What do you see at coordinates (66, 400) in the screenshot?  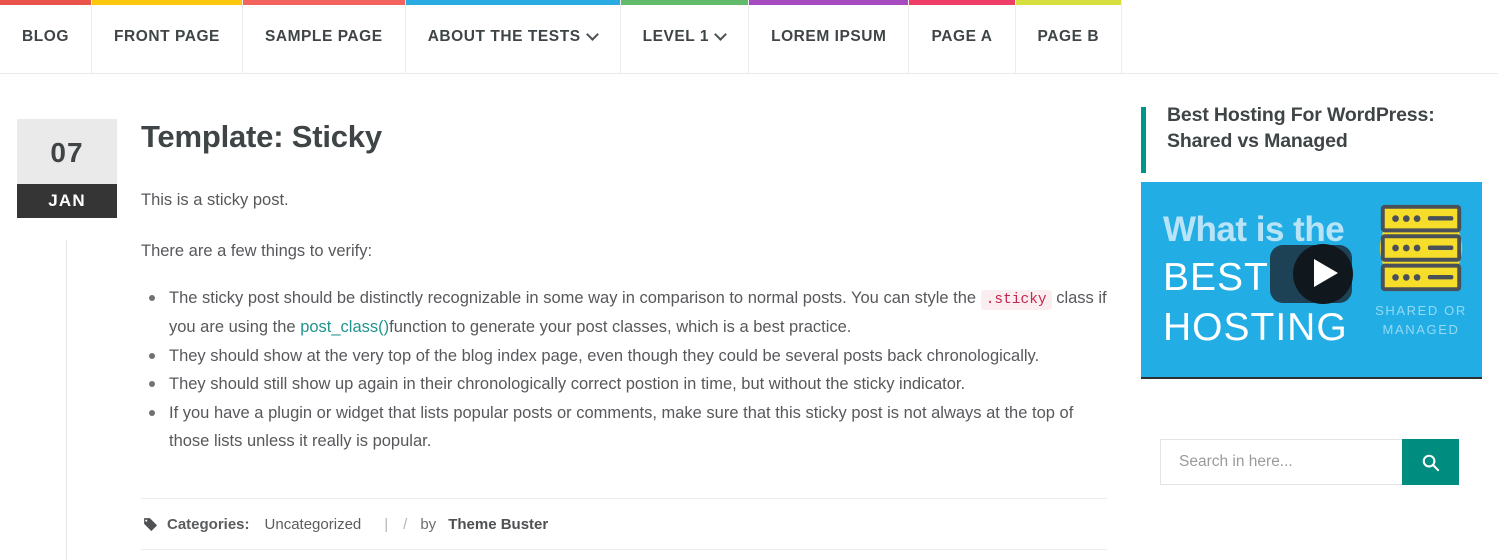 I see `timeline-divider` at bounding box center [66, 400].